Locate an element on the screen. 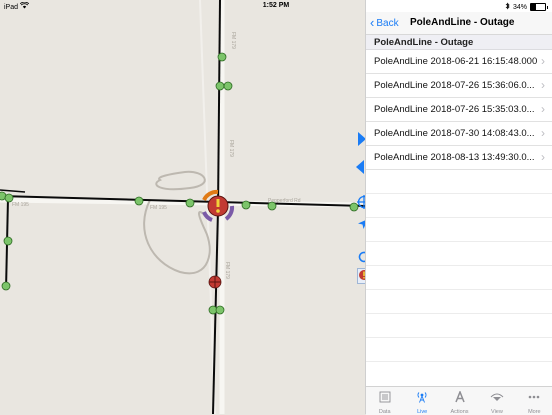 The height and width of the screenshot is (415, 552). tab-view: View is located at coordinates (496, 401).